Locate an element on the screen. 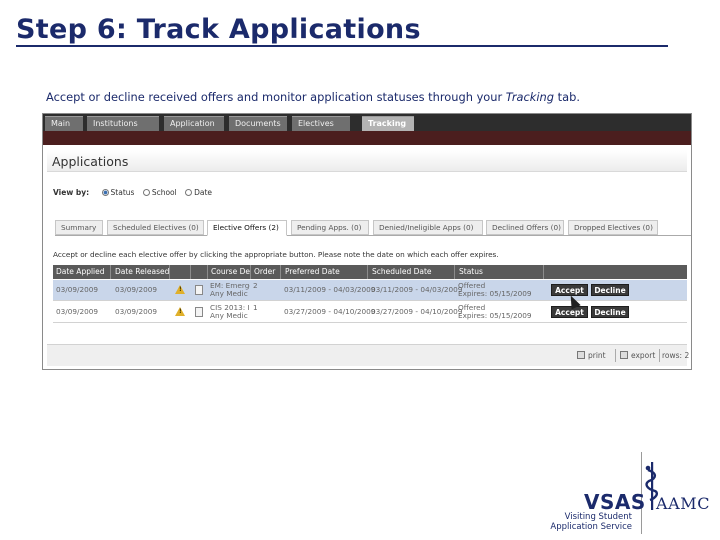 This screenshot has width=720, height=540. view-by-label: View by: is located at coordinates (71, 192).